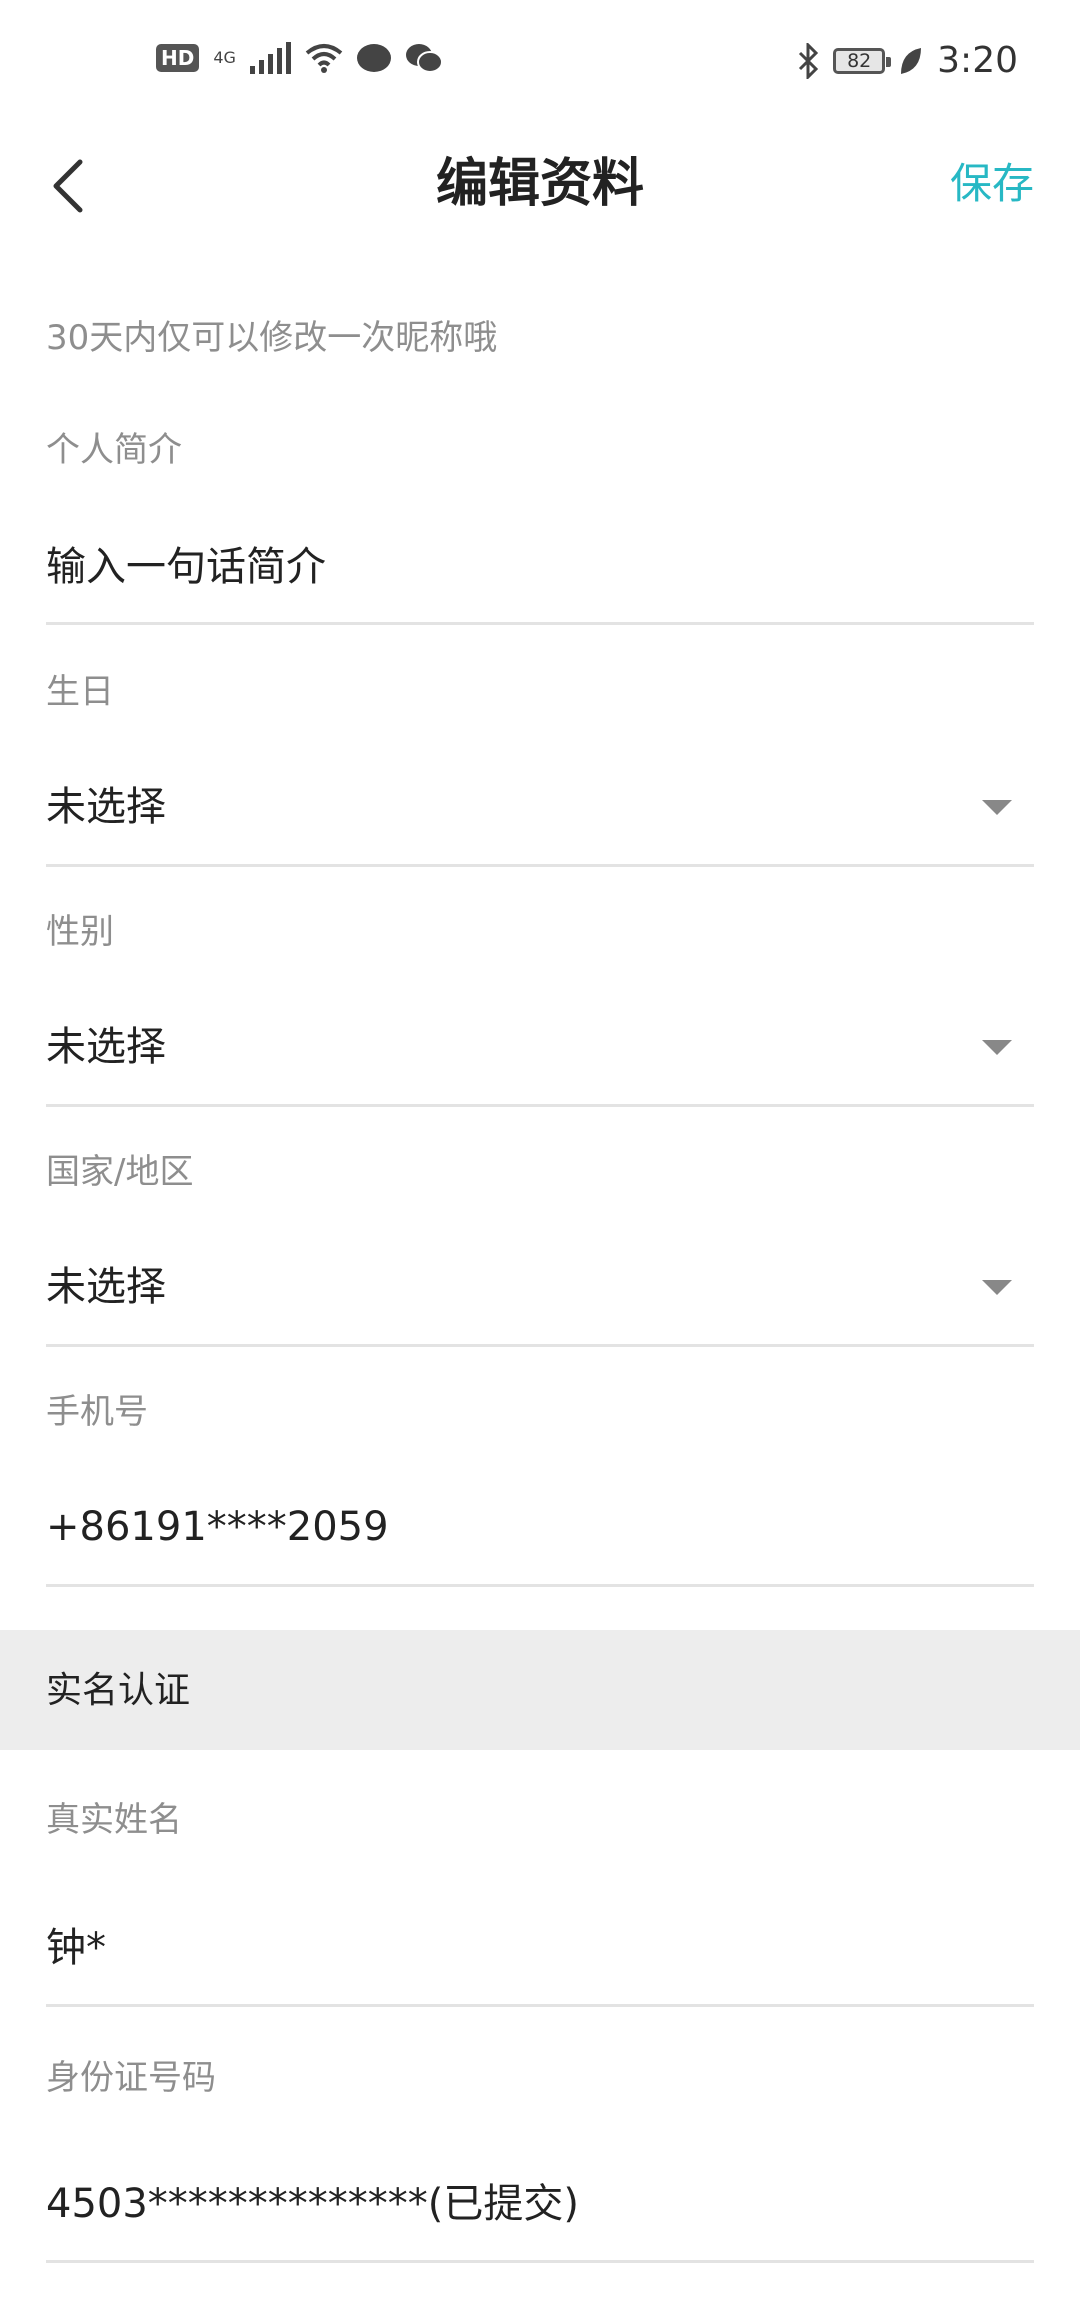 This screenshot has width=1080, height=2310. I want to click on verification-title: 实名认证, so click(118, 1690).